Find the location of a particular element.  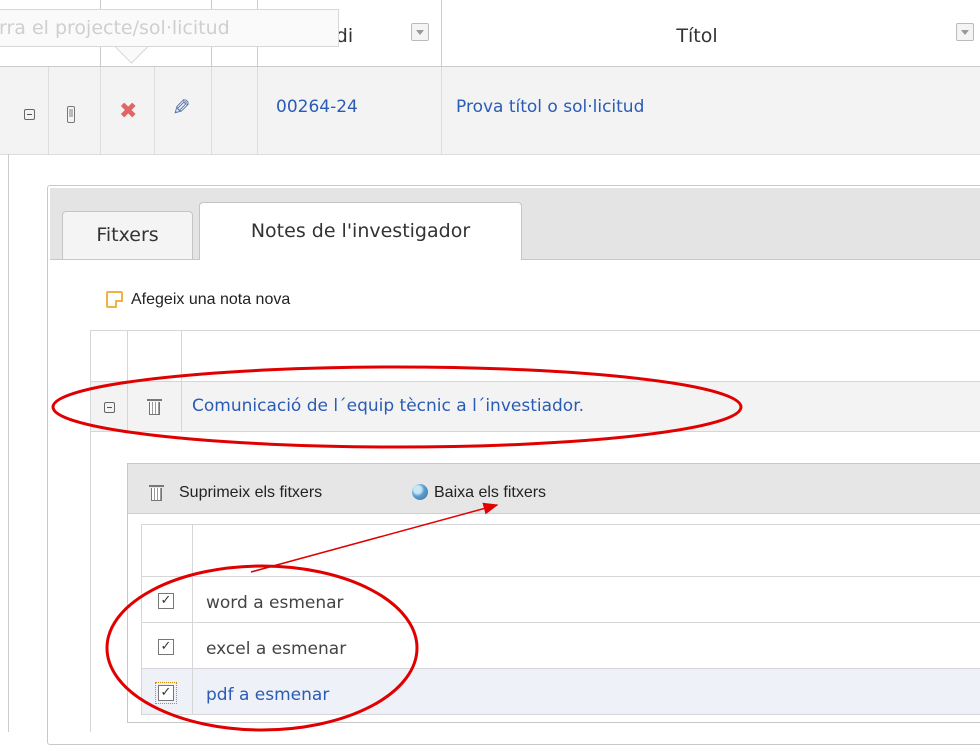

annotation-ellipse-note is located at coordinates (397, 407).